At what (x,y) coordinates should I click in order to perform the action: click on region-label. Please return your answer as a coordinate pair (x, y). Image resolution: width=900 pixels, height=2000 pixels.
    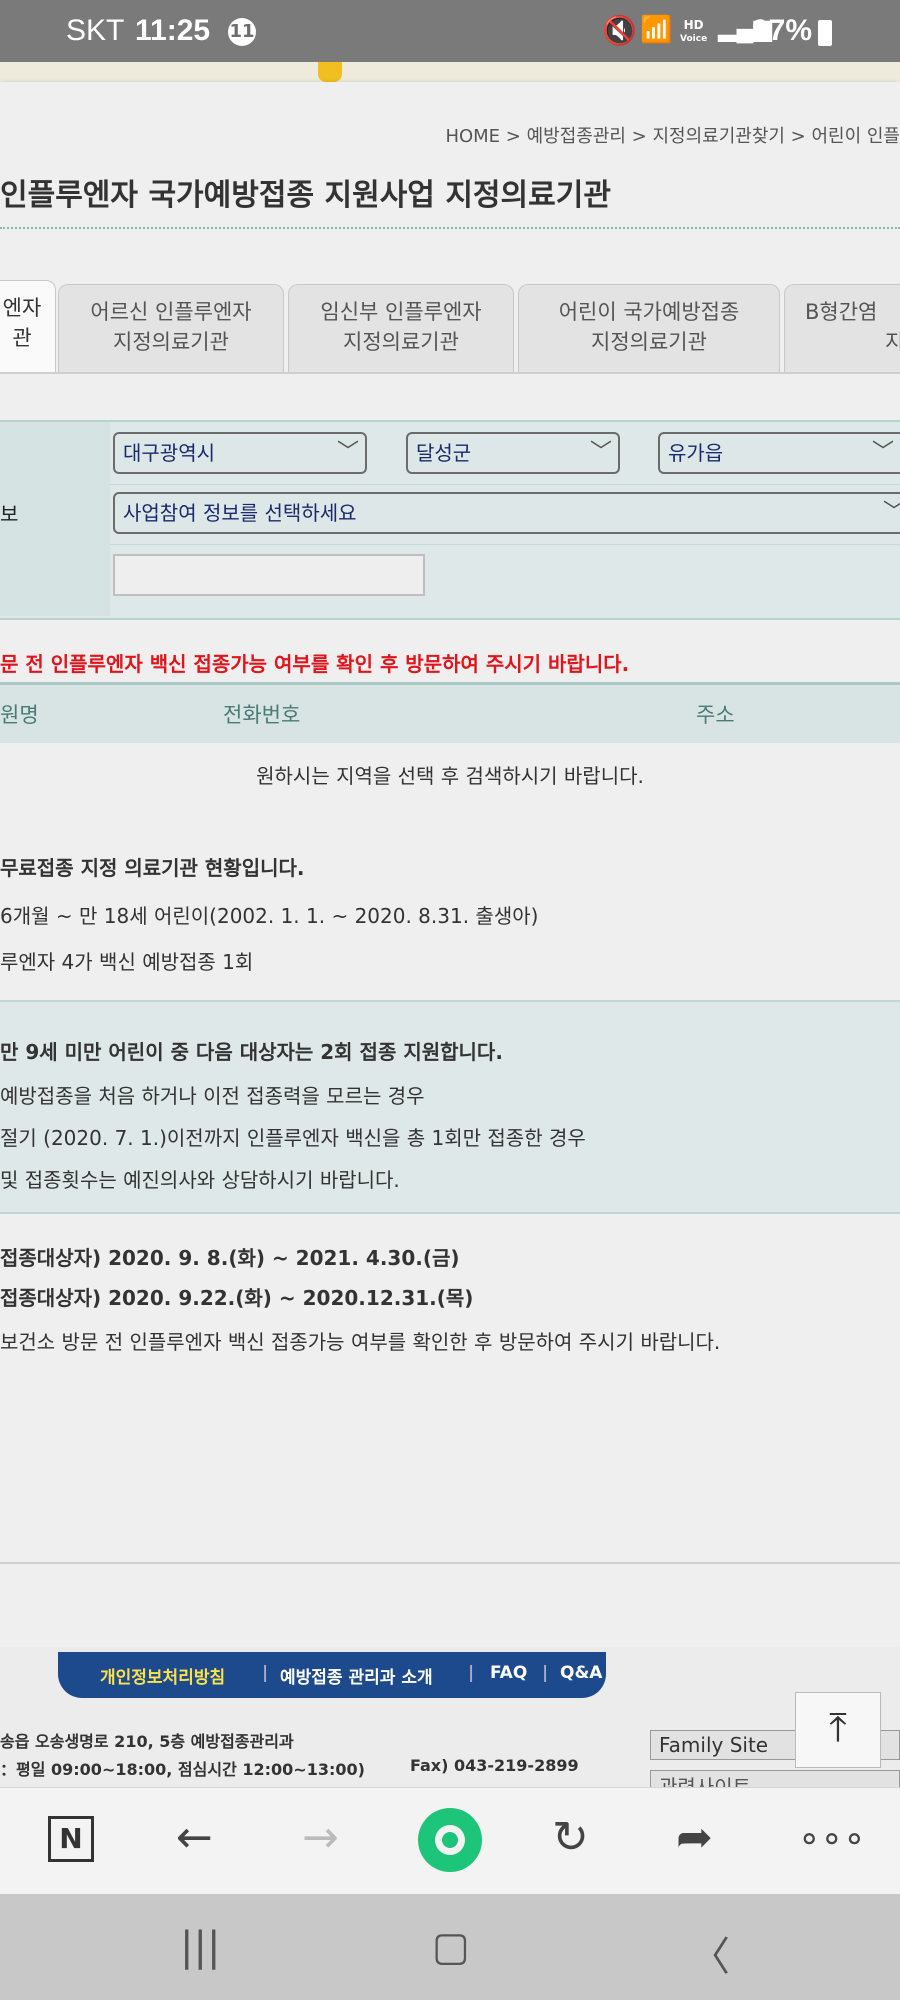
    Looking at the image, I should click on (55, 453).